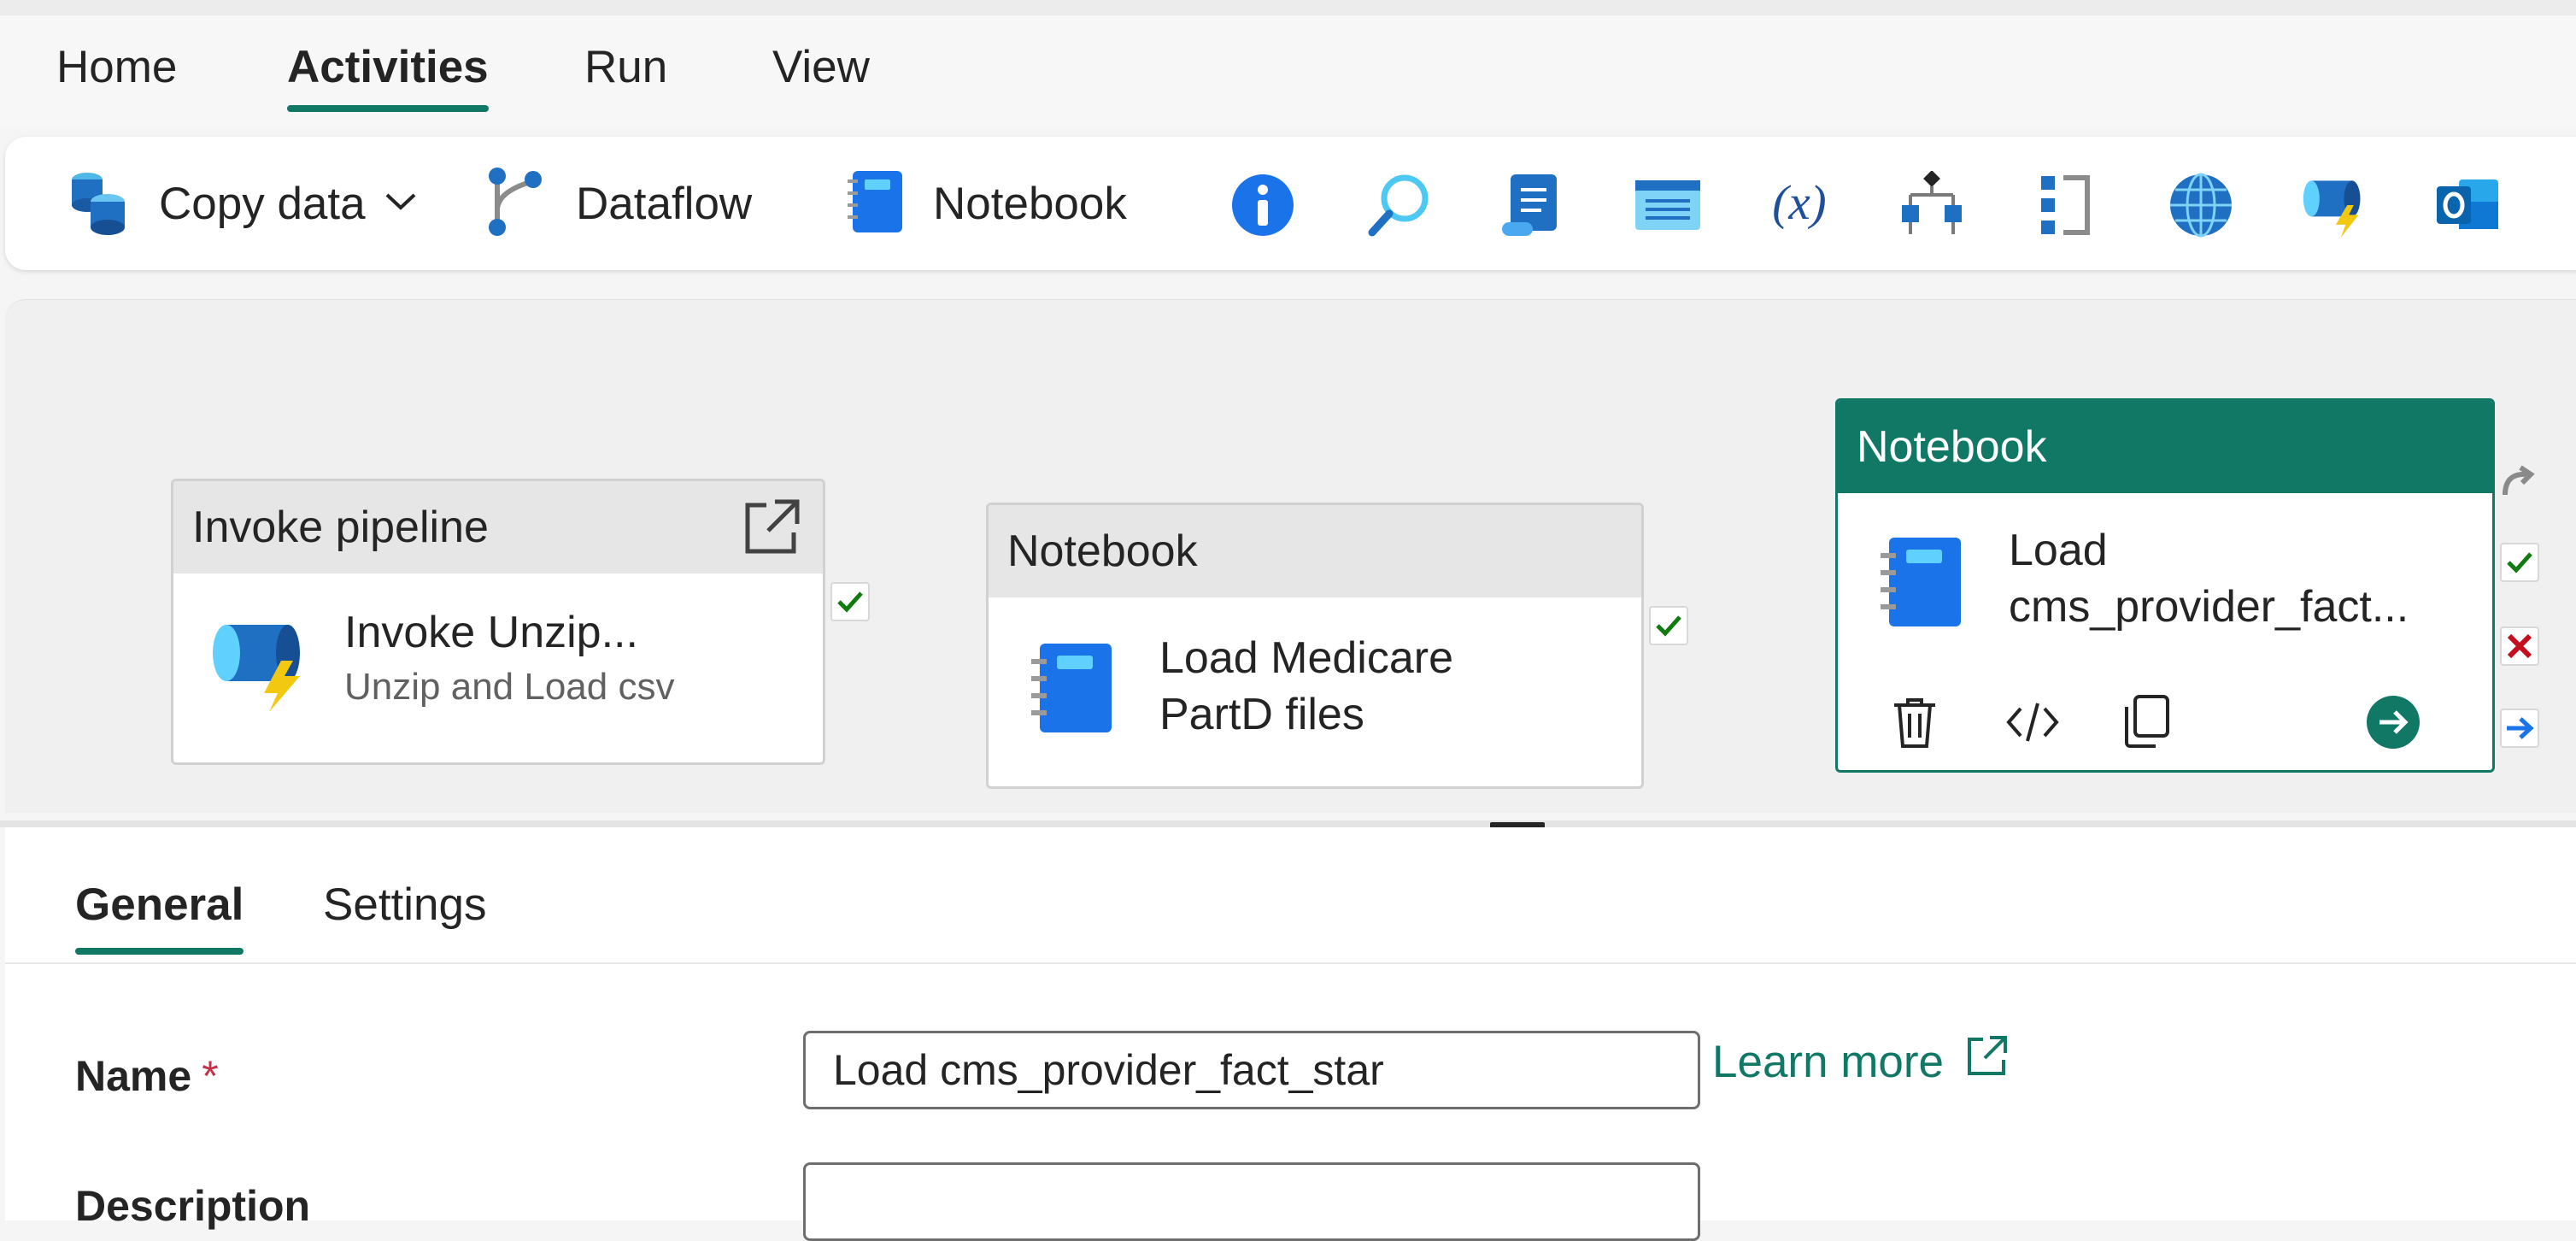  I want to click on tab-general: General, so click(159, 917).